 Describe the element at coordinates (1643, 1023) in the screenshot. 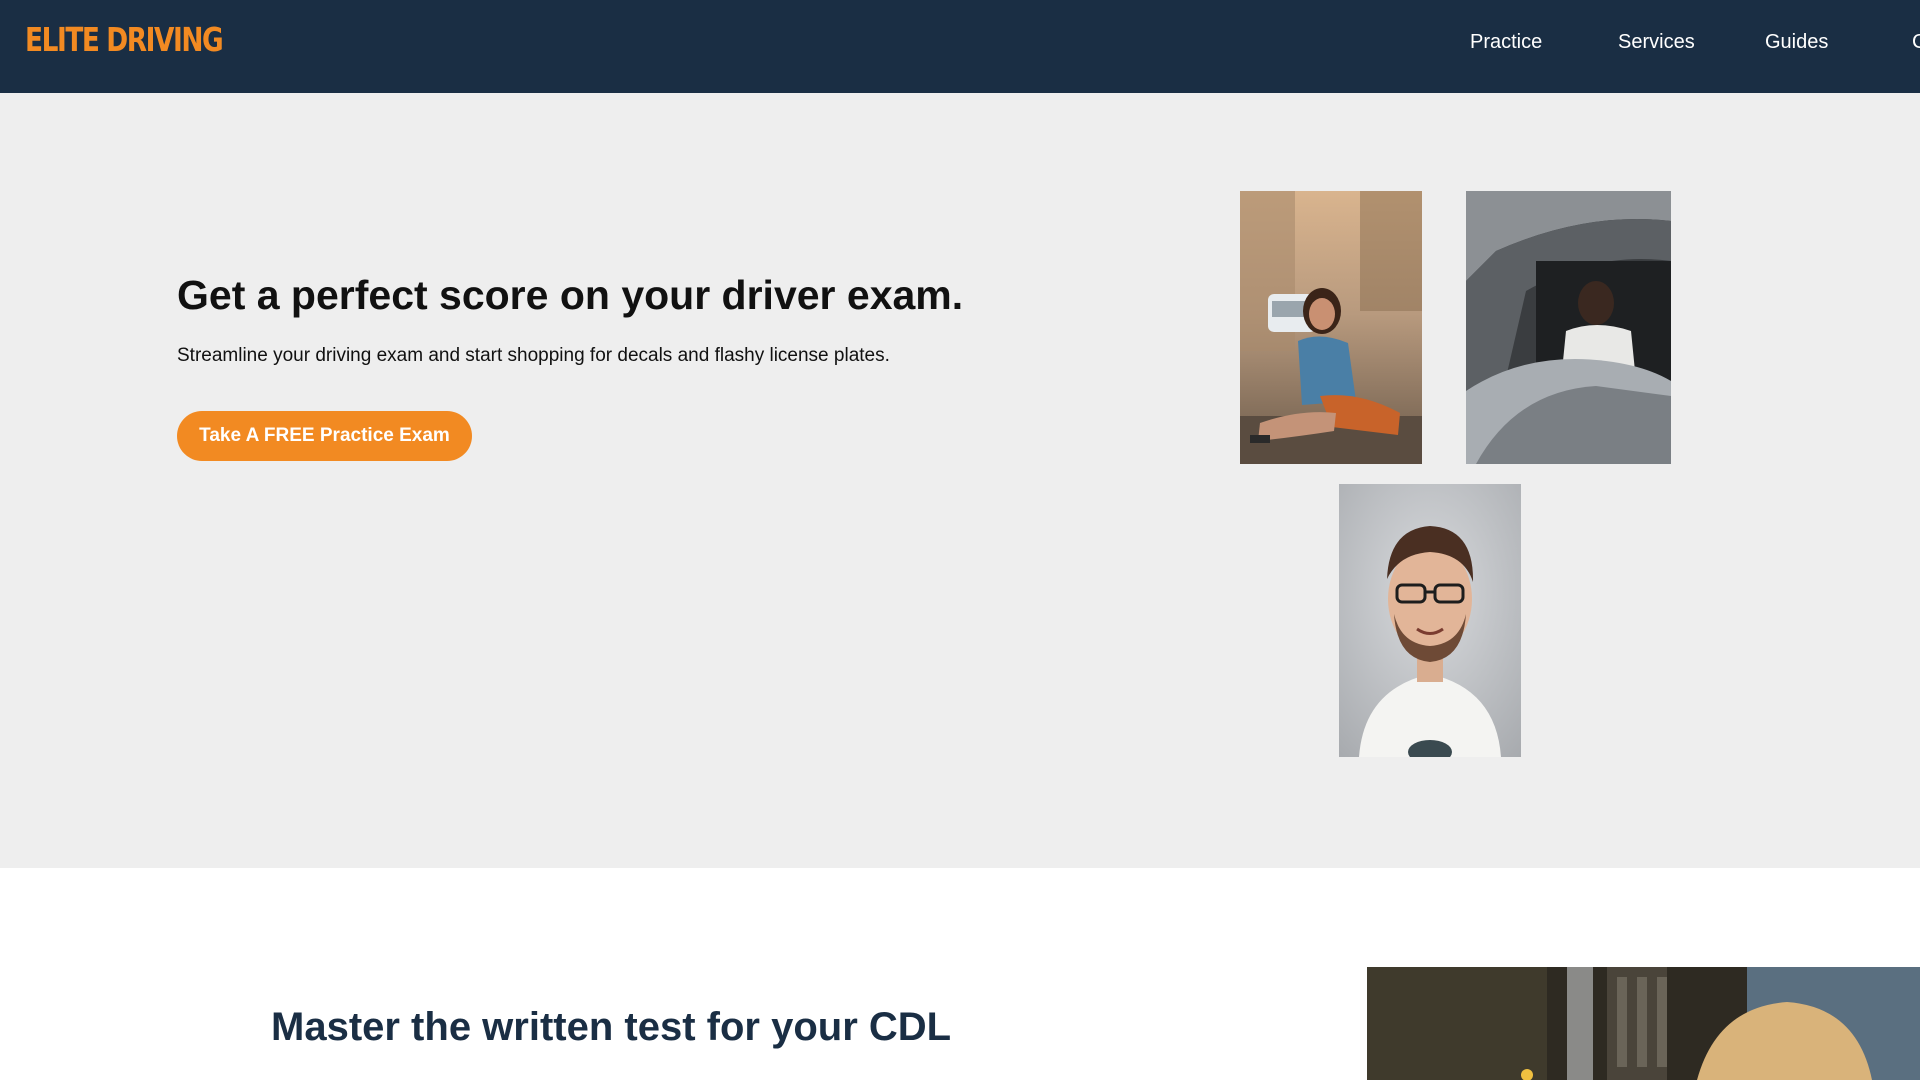

I see `cdl-section-photo` at that location.